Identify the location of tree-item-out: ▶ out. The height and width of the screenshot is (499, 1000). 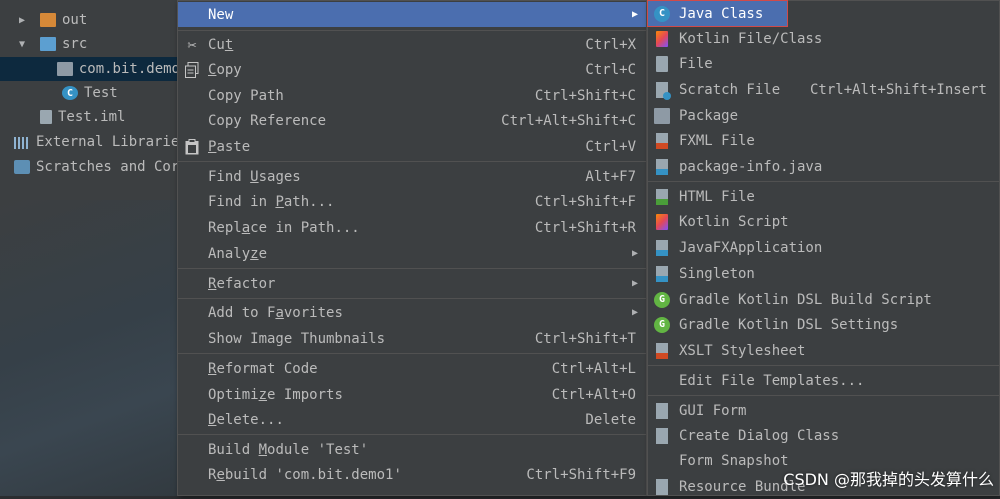
(90, 20).